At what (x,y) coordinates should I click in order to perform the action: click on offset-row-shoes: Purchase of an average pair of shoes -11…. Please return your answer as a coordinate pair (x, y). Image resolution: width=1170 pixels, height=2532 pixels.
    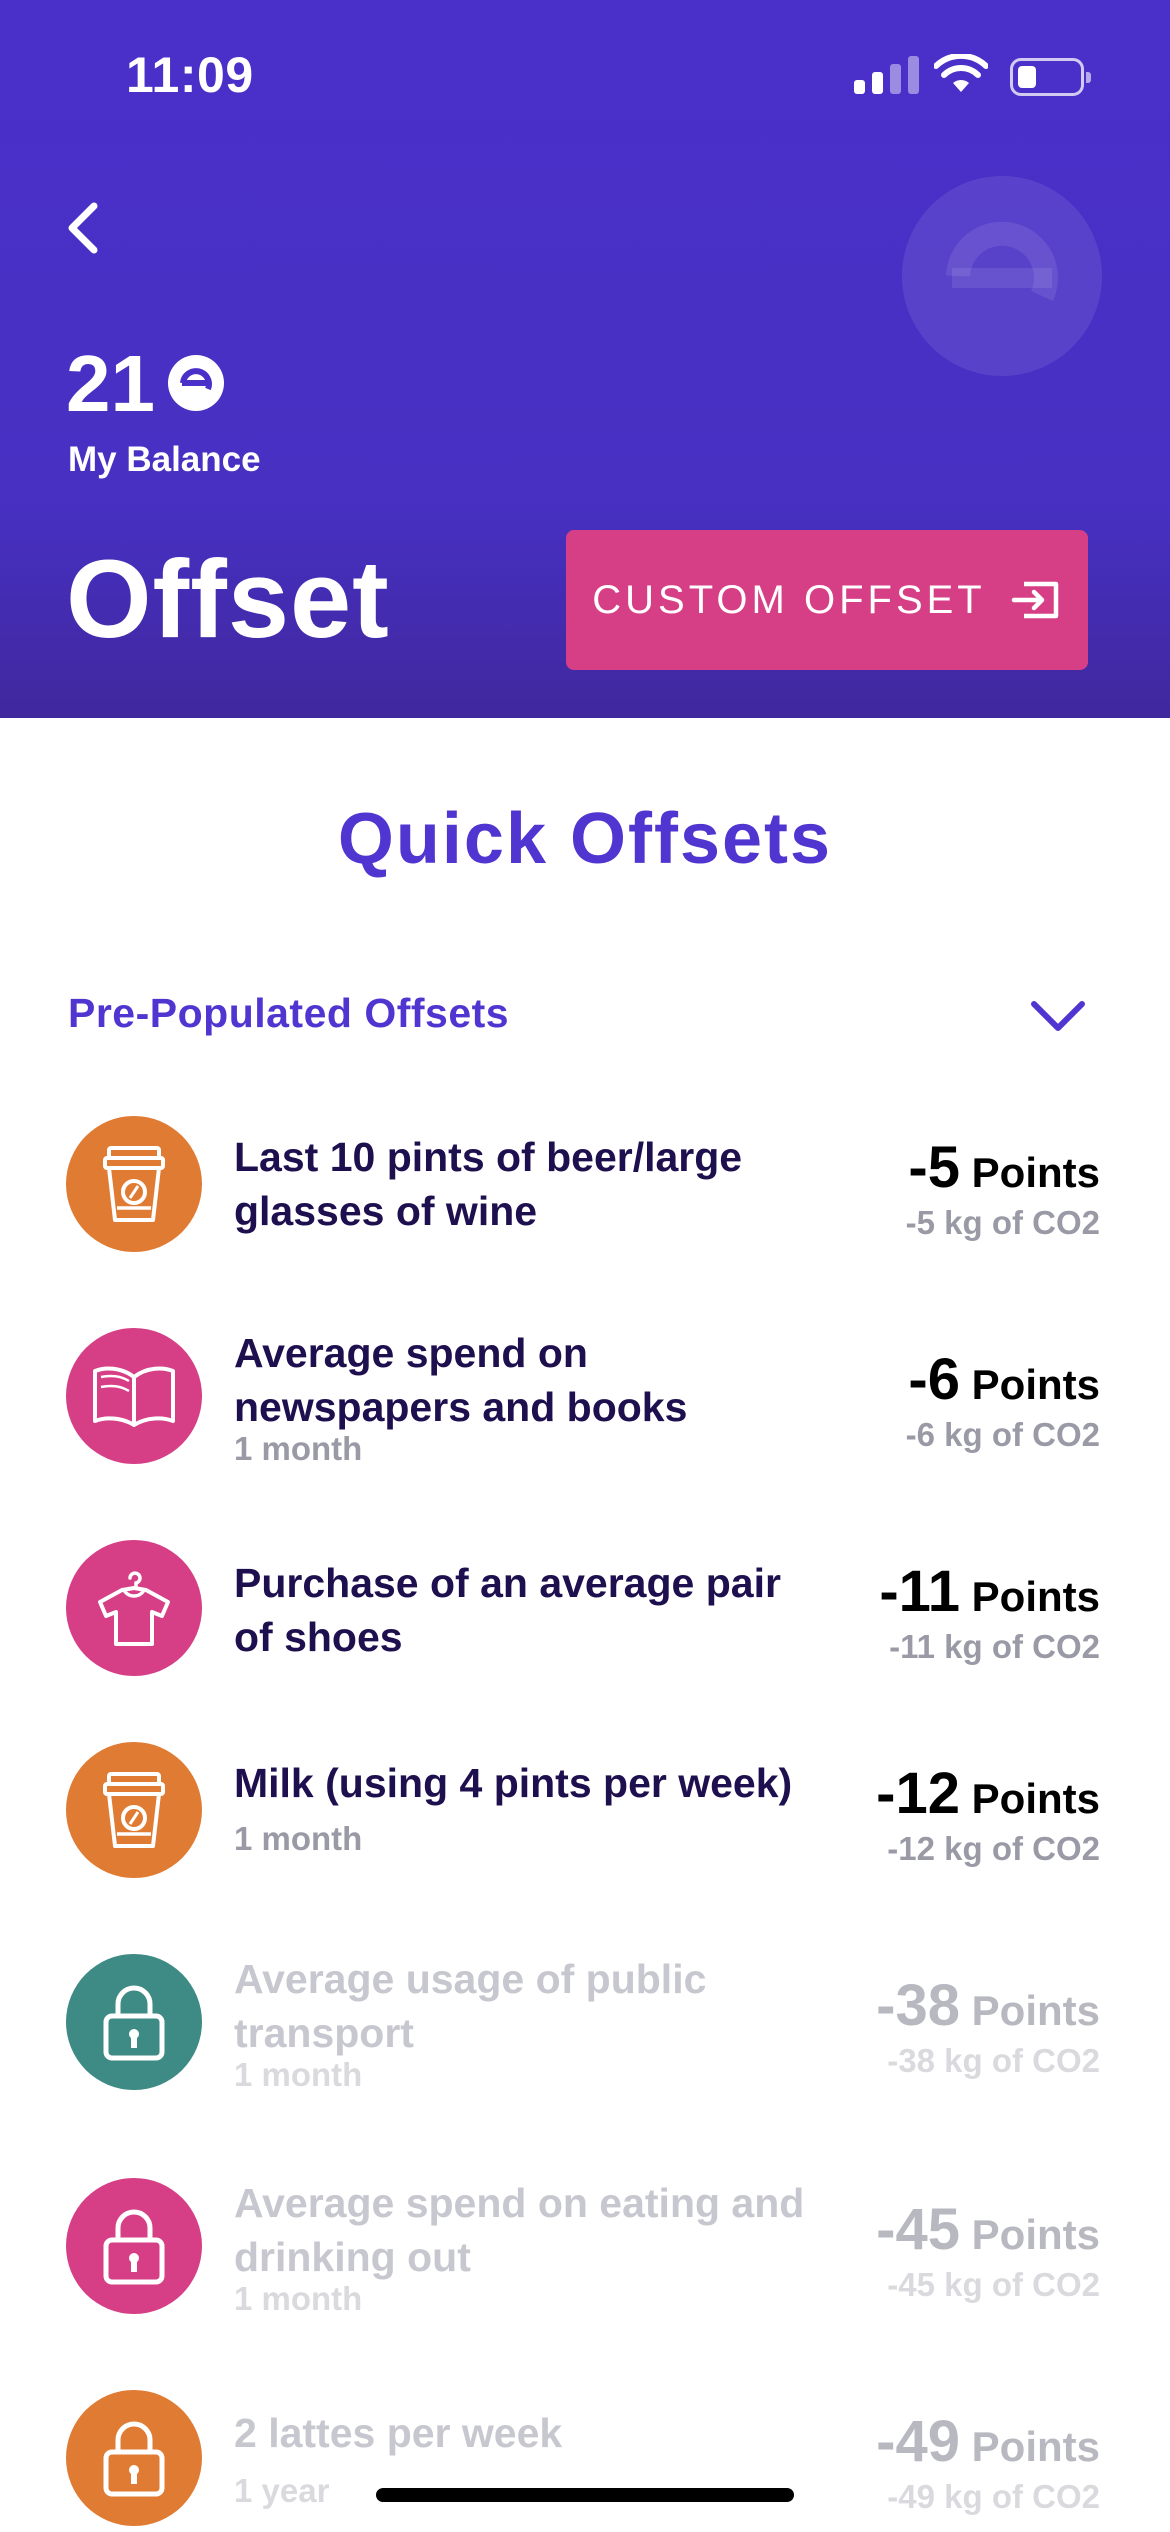
    Looking at the image, I should click on (585, 1610).